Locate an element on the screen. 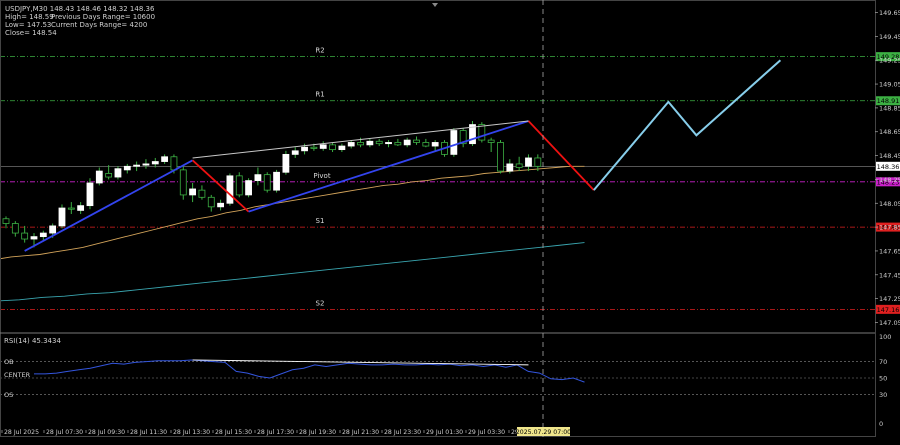 The height and width of the screenshot is (445, 900). time-tick-label: 28 Jul 13:30 is located at coordinates (191, 432).